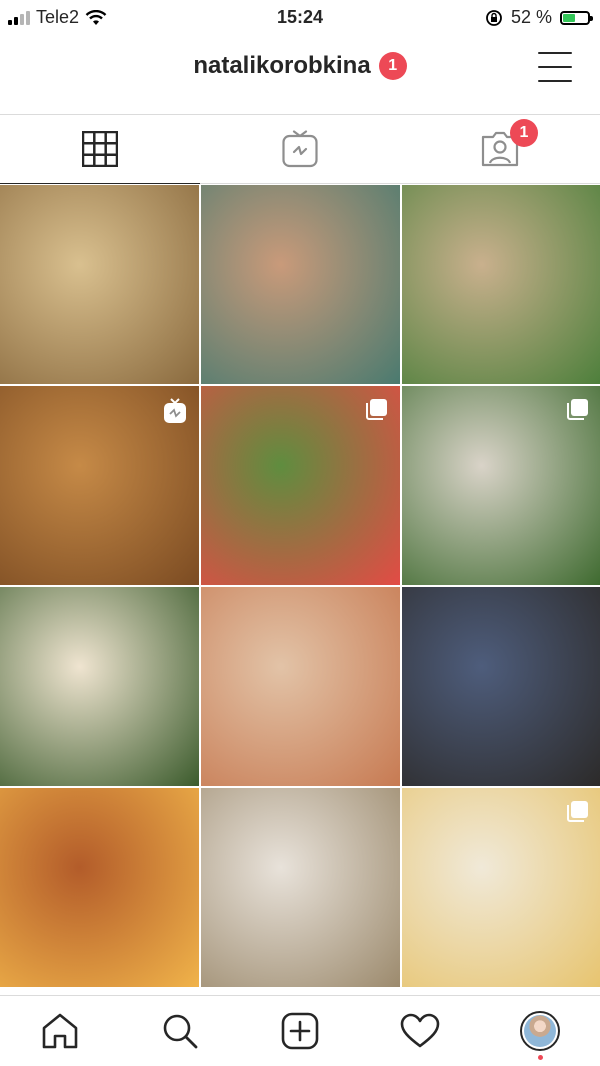  I want to click on home-icon, so click(60, 1031).